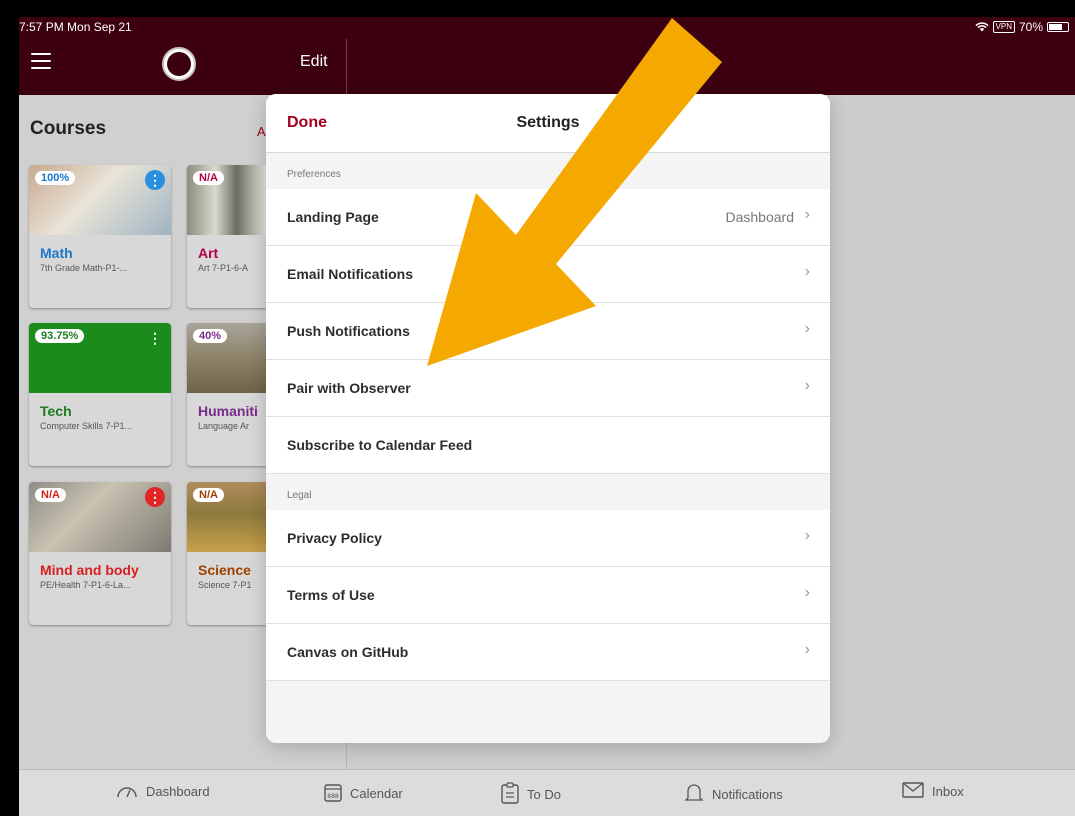  What do you see at coordinates (89, 570) in the screenshot?
I see `course-name: Mind and body` at bounding box center [89, 570].